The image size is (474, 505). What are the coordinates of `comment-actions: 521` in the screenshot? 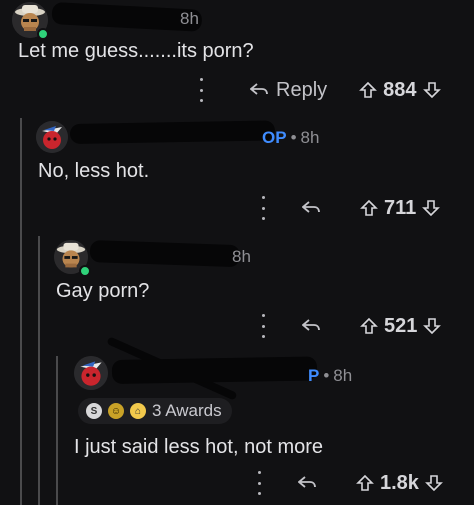 It's located at (348, 326).